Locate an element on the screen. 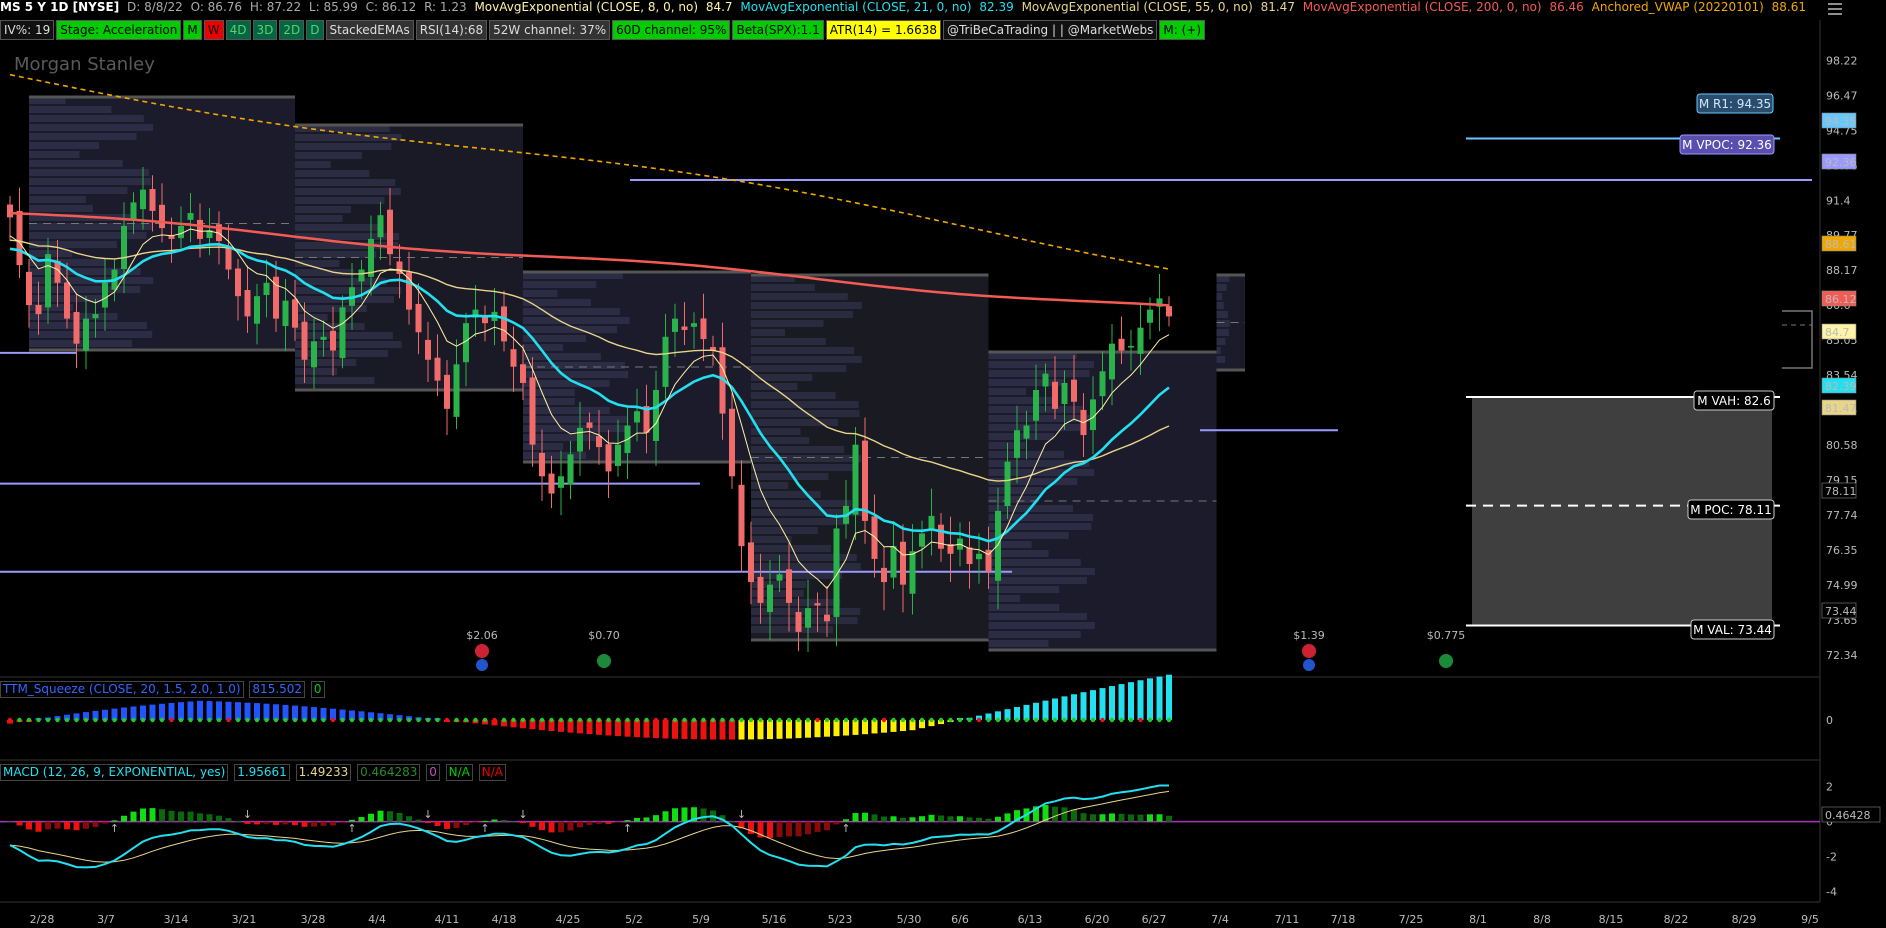 This screenshot has width=1886, height=928. study-badge: Stage: Acceleration is located at coordinates (119, 30).